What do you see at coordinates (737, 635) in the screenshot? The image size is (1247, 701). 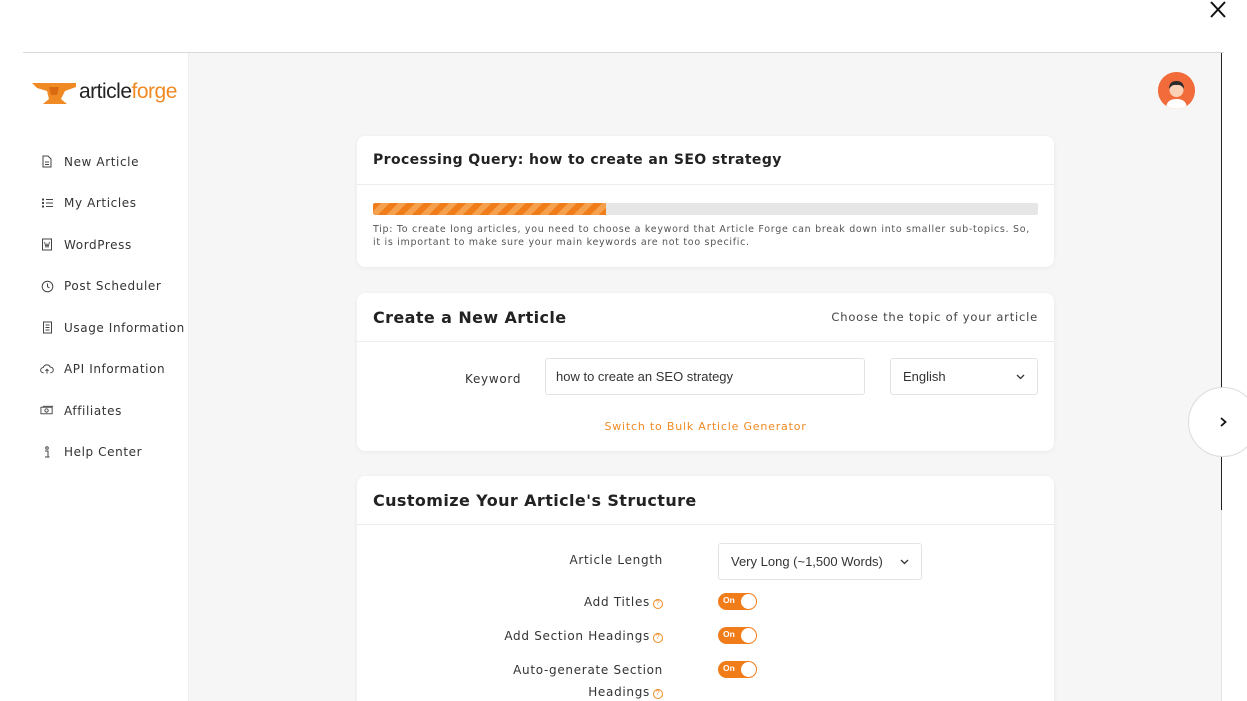 I see `add-section-headings-toggle: On` at bounding box center [737, 635].